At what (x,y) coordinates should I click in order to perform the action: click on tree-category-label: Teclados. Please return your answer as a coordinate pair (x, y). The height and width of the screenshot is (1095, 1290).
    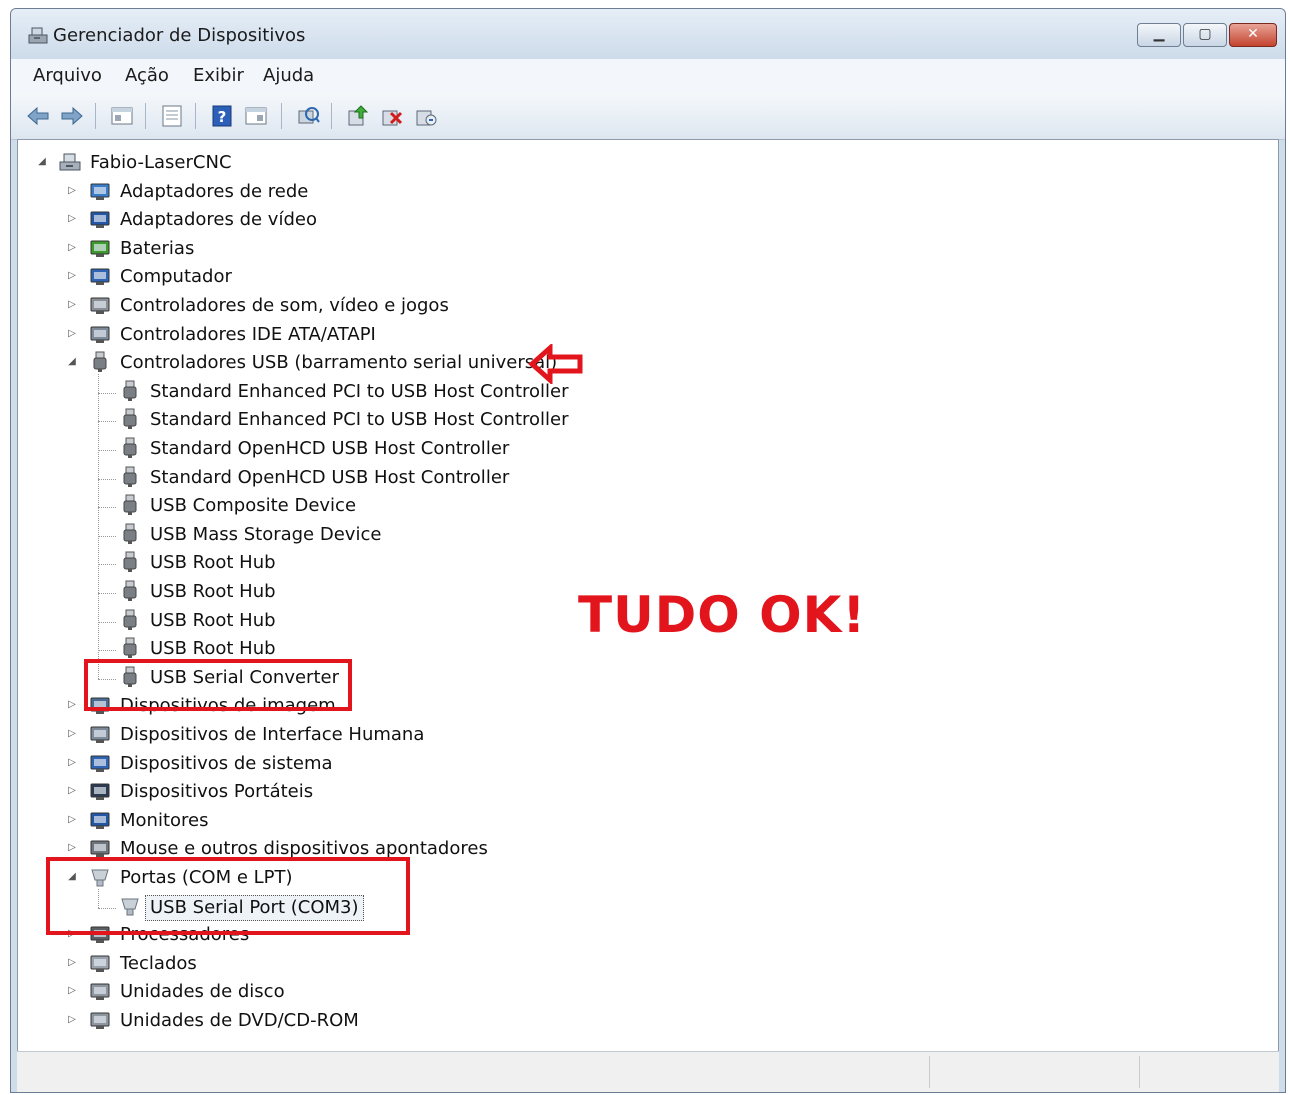
    Looking at the image, I should click on (158, 963).